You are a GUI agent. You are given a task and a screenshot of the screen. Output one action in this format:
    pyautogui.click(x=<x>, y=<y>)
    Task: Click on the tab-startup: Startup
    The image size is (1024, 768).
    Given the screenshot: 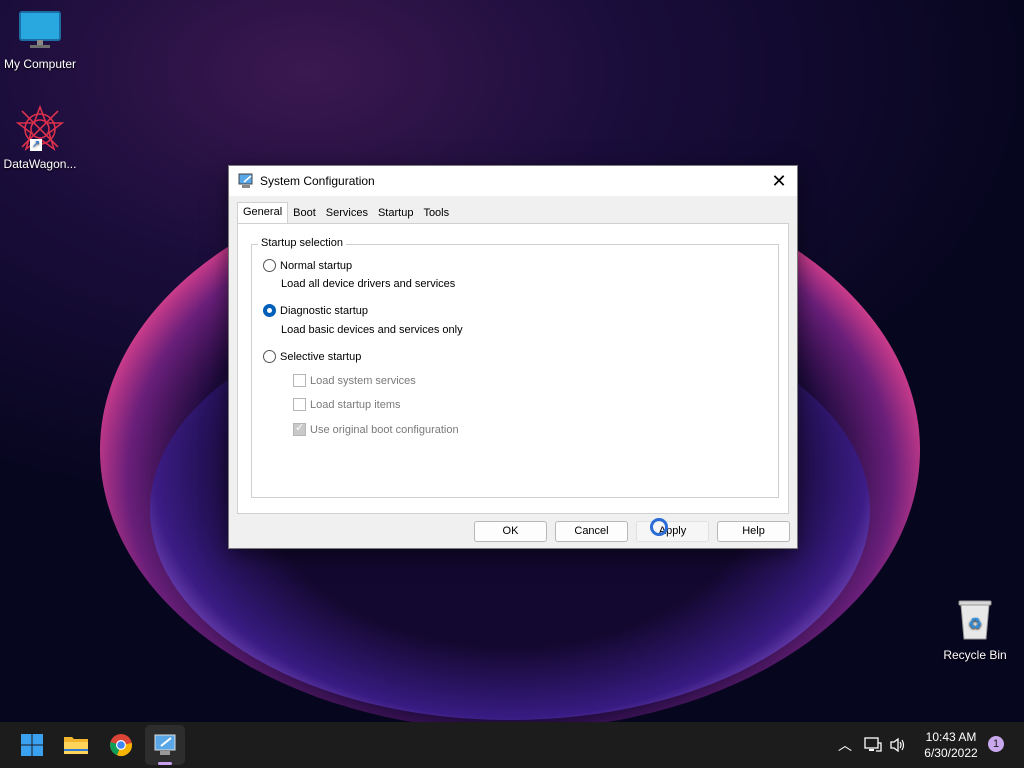 What is the action you would take?
    pyautogui.click(x=395, y=214)
    